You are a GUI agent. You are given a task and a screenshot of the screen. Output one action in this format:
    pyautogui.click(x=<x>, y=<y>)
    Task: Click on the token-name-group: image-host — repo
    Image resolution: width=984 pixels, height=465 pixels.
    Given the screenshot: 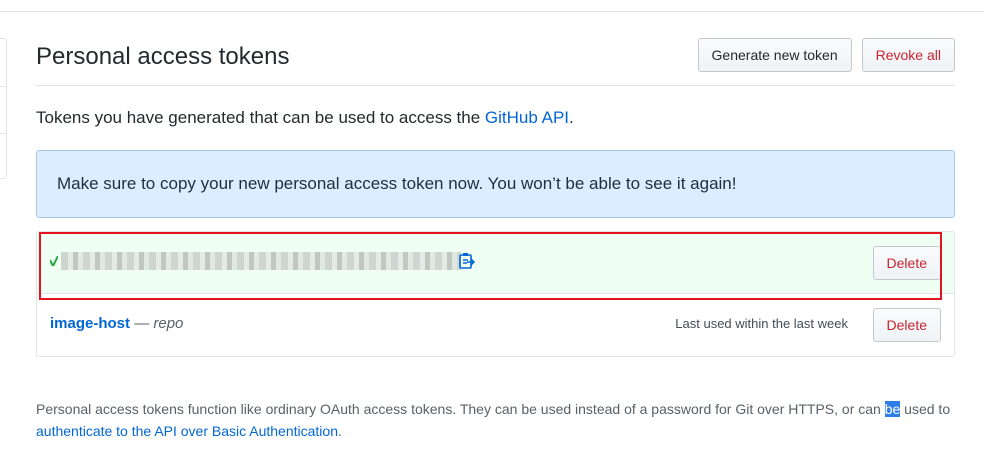 What is the action you would take?
    pyautogui.click(x=116, y=323)
    